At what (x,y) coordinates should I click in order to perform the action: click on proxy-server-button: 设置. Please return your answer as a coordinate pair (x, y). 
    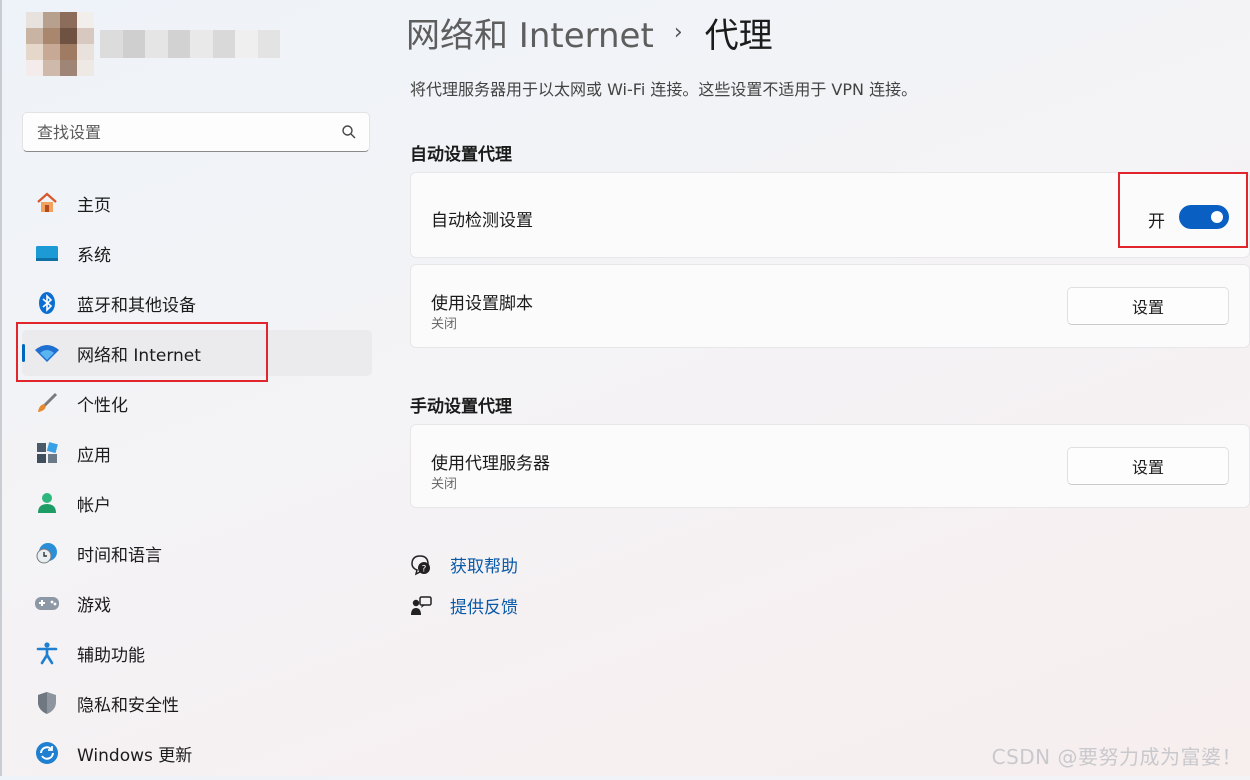
    Looking at the image, I should click on (1148, 466).